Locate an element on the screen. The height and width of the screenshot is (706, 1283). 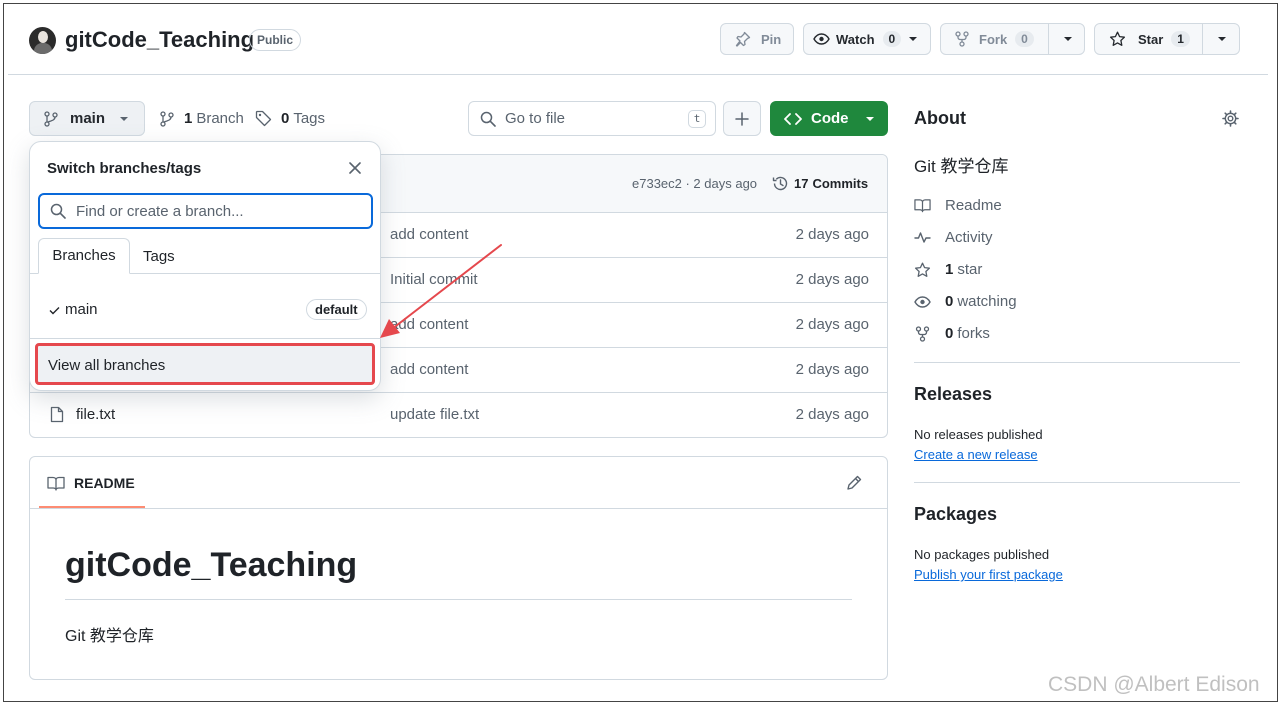
packages-title: Packages is located at coordinates (955, 514).